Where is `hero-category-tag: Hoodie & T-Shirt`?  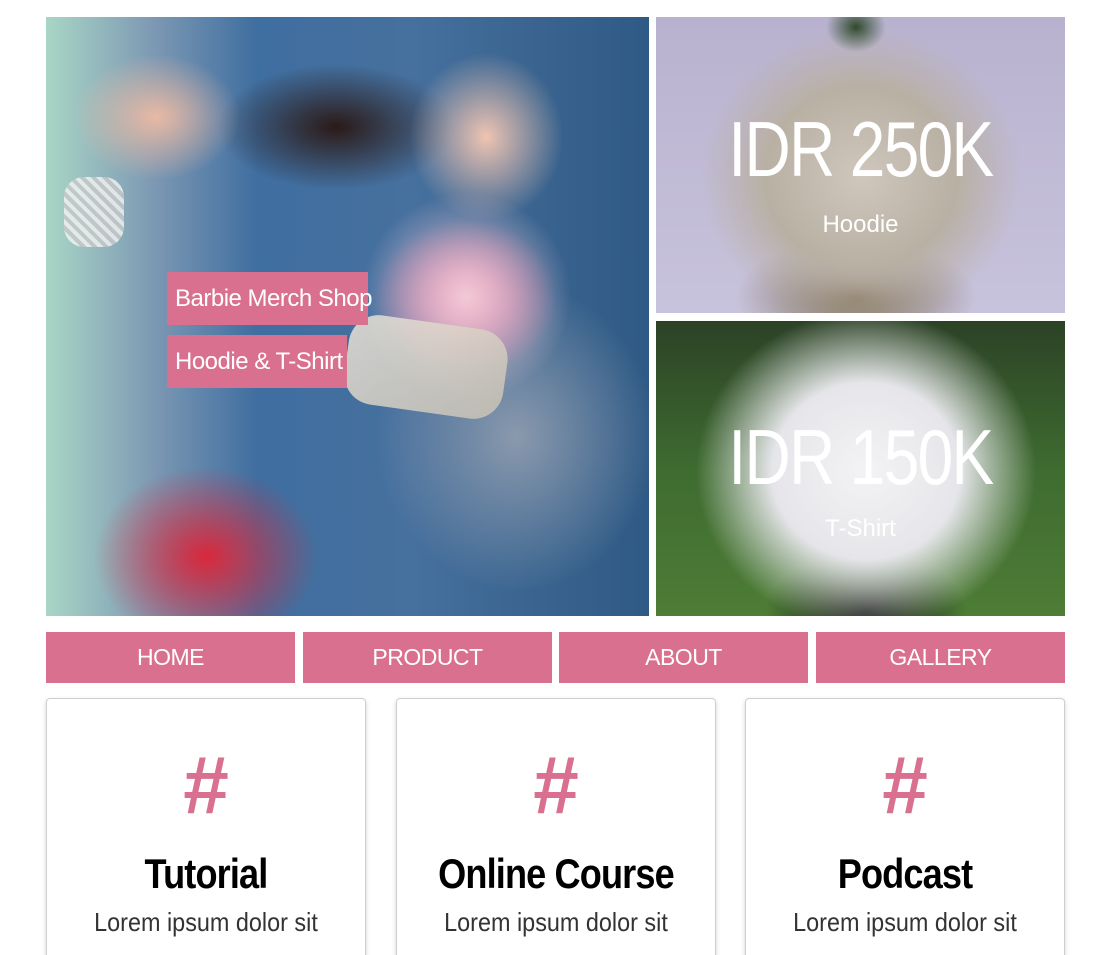 hero-category-tag: Hoodie & T-Shirt is located at coordinates (257, 361).